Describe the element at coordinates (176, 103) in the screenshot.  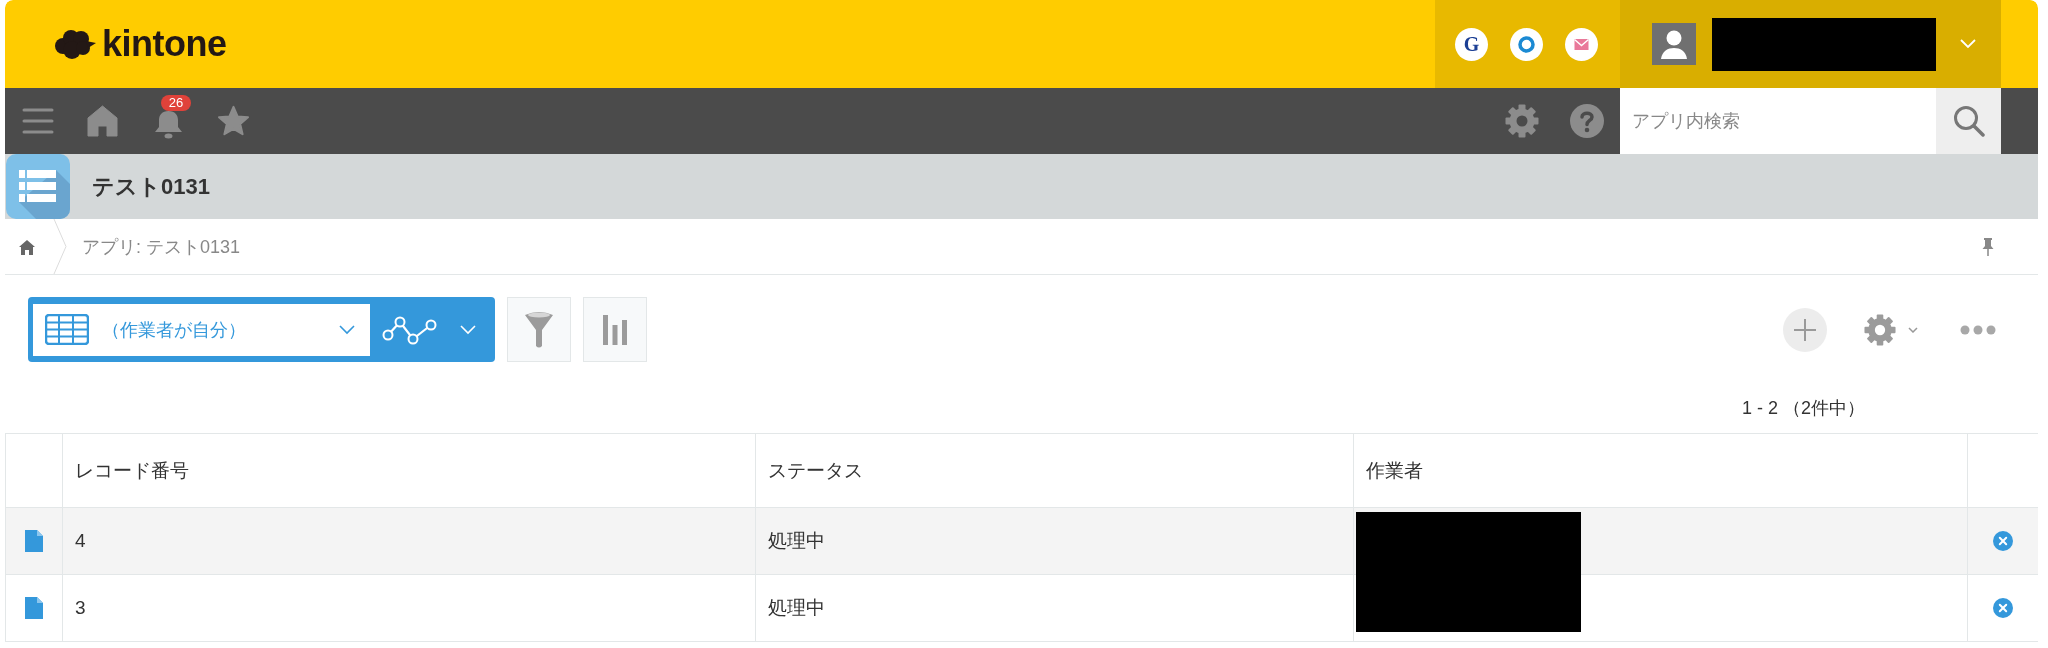
I see `notification-badge: 26` at that location.